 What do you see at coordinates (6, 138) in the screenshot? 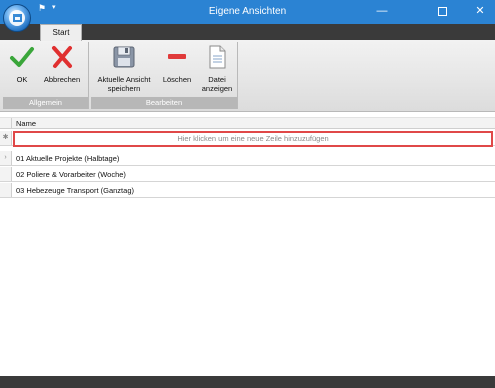
I see `new-row-marker-icon: ✱` at bounding box center [6, 138].